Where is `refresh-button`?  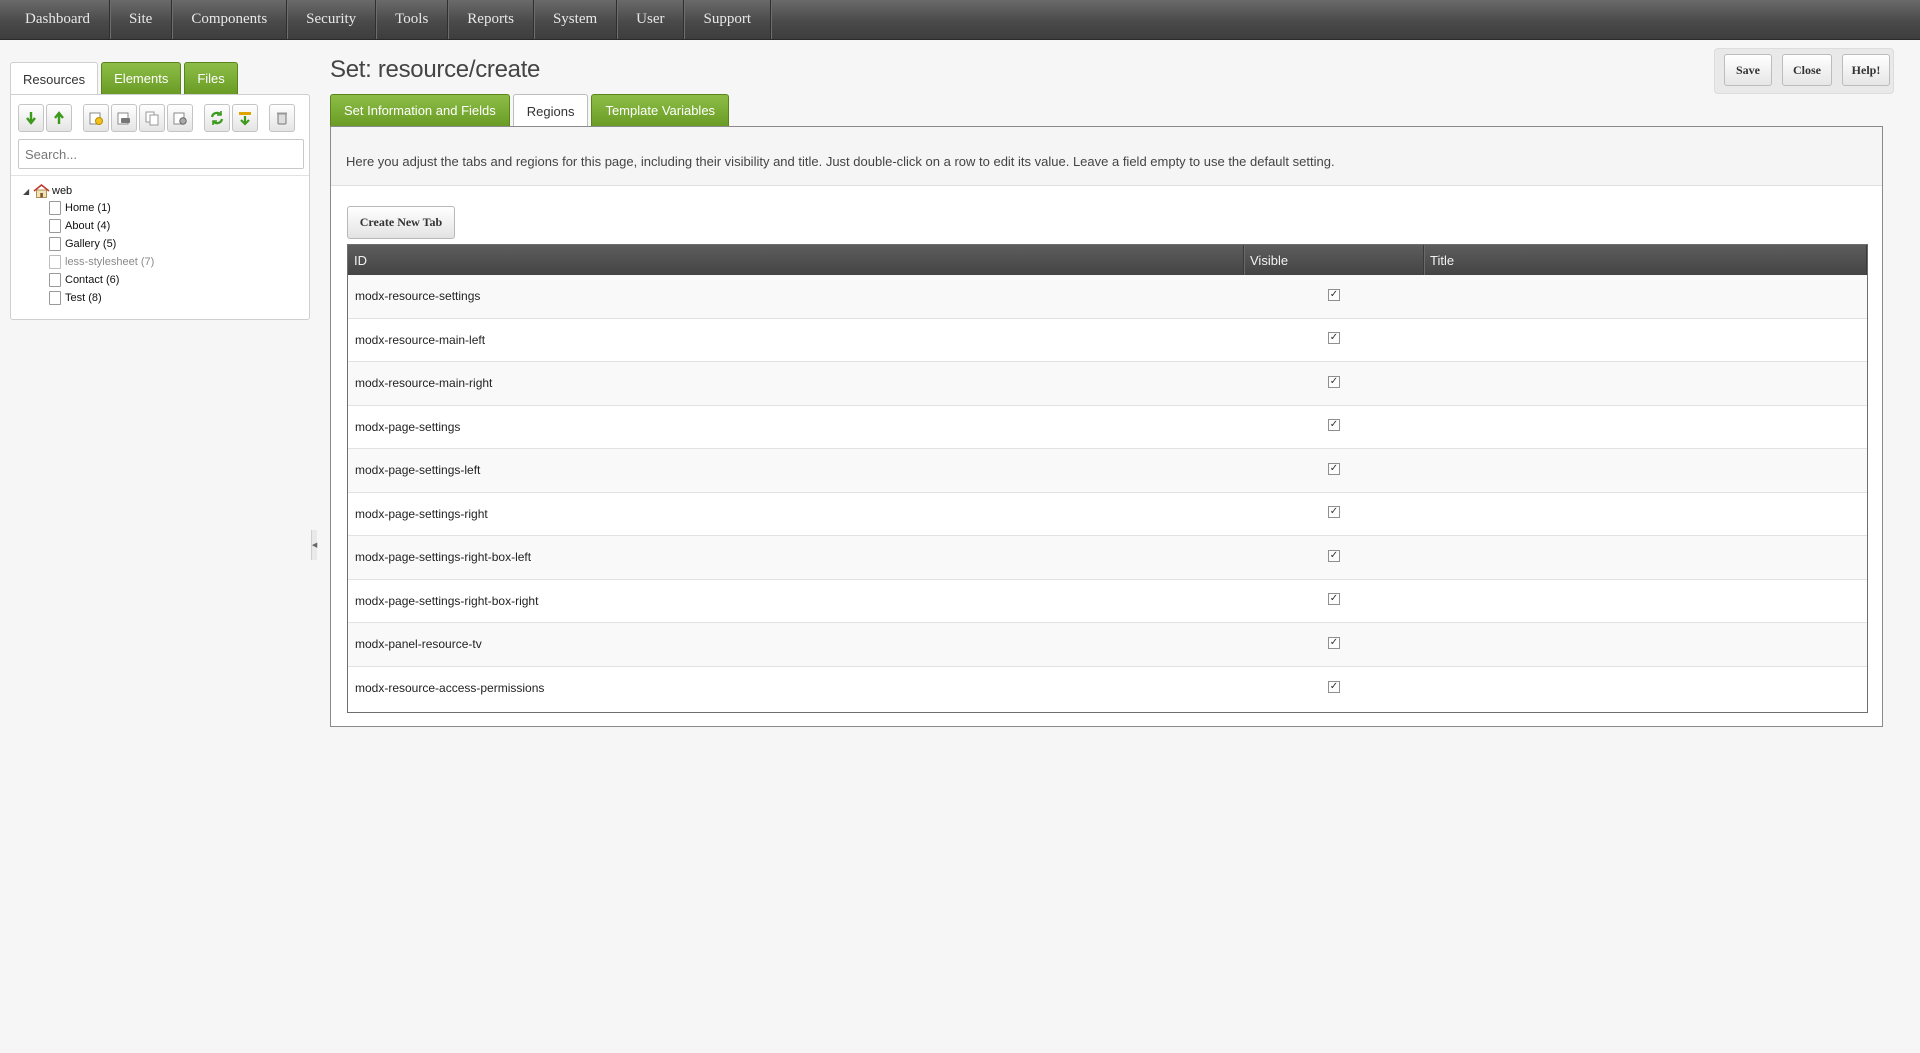 refresh-button is located at coordinates (217, 118).